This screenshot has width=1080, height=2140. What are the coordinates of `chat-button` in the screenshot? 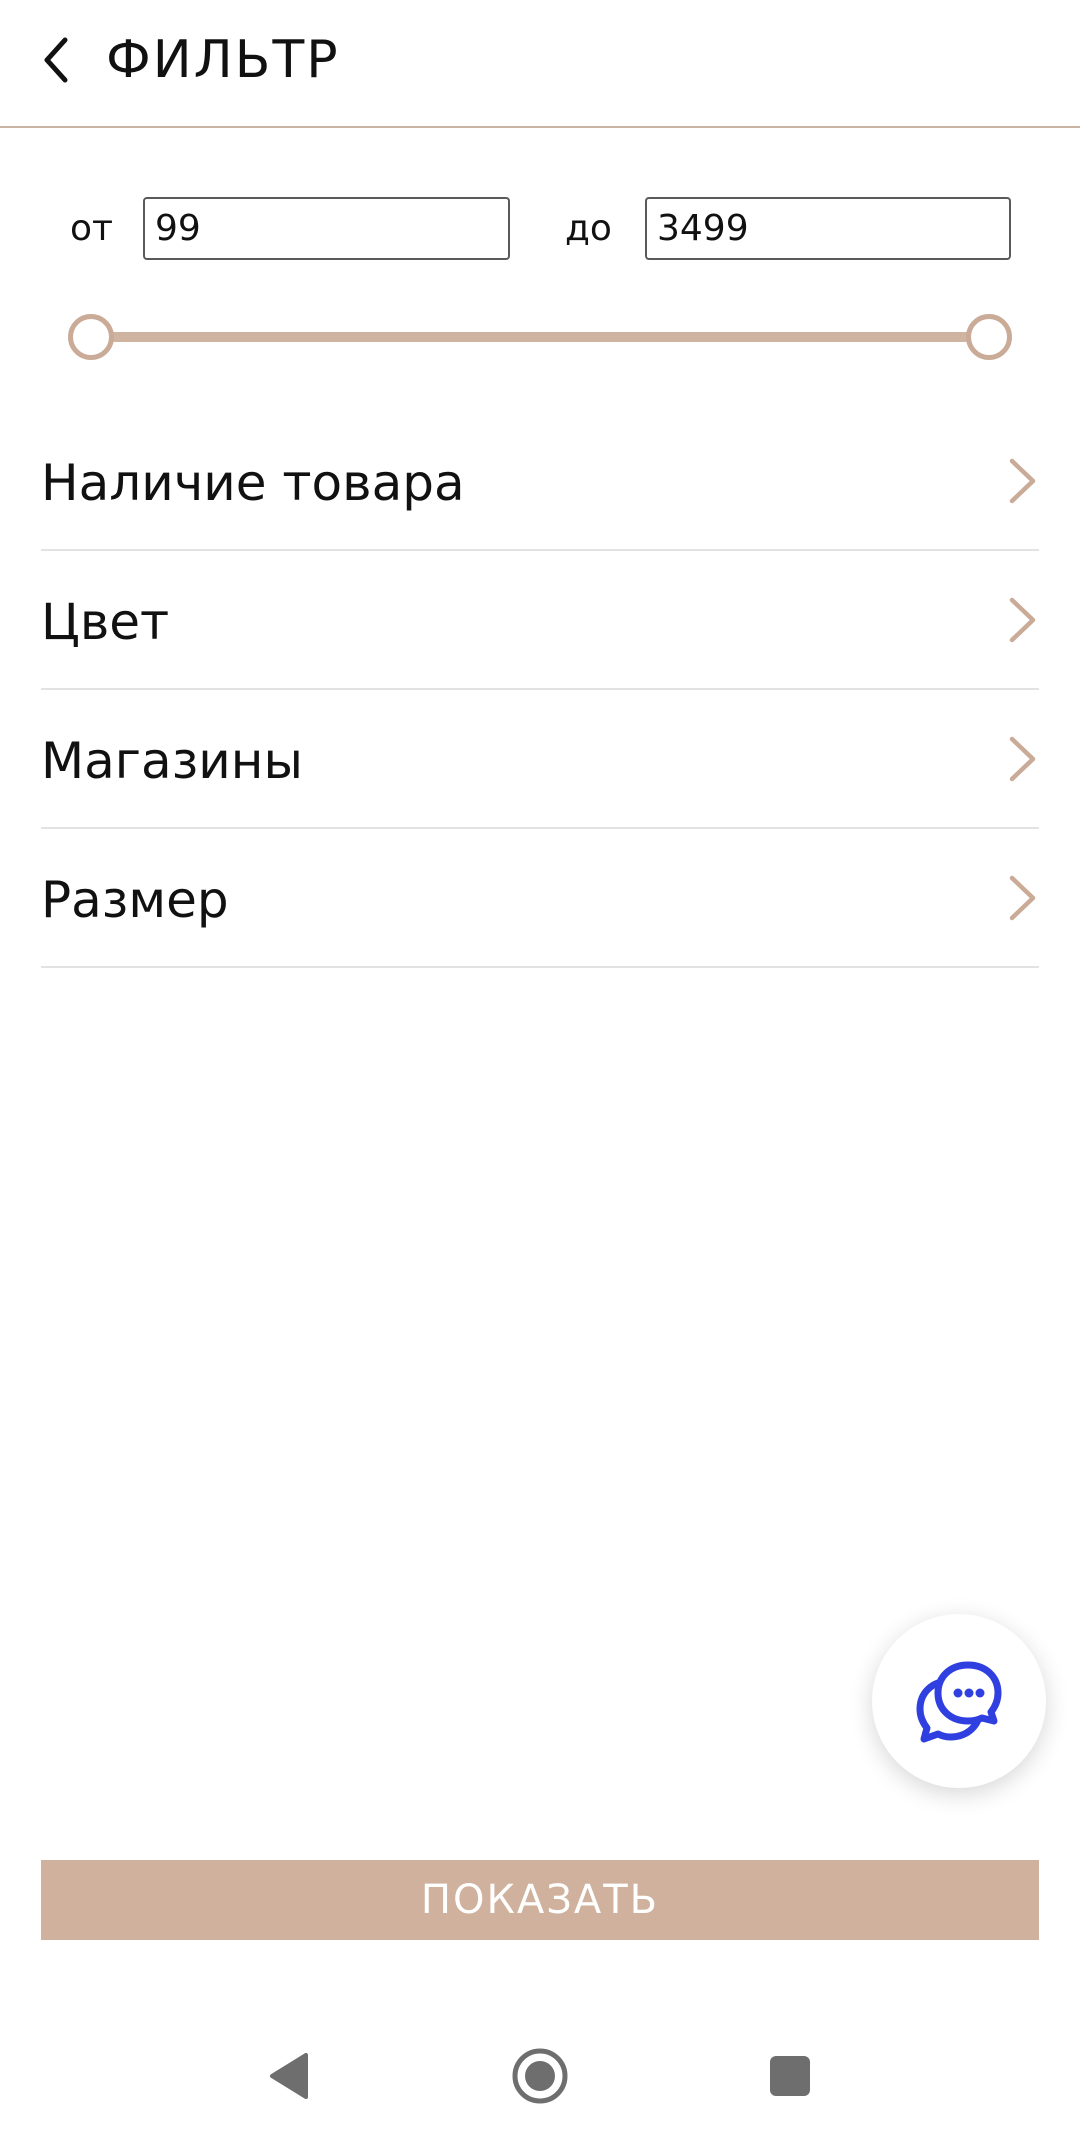 It's located at (959, 1701).